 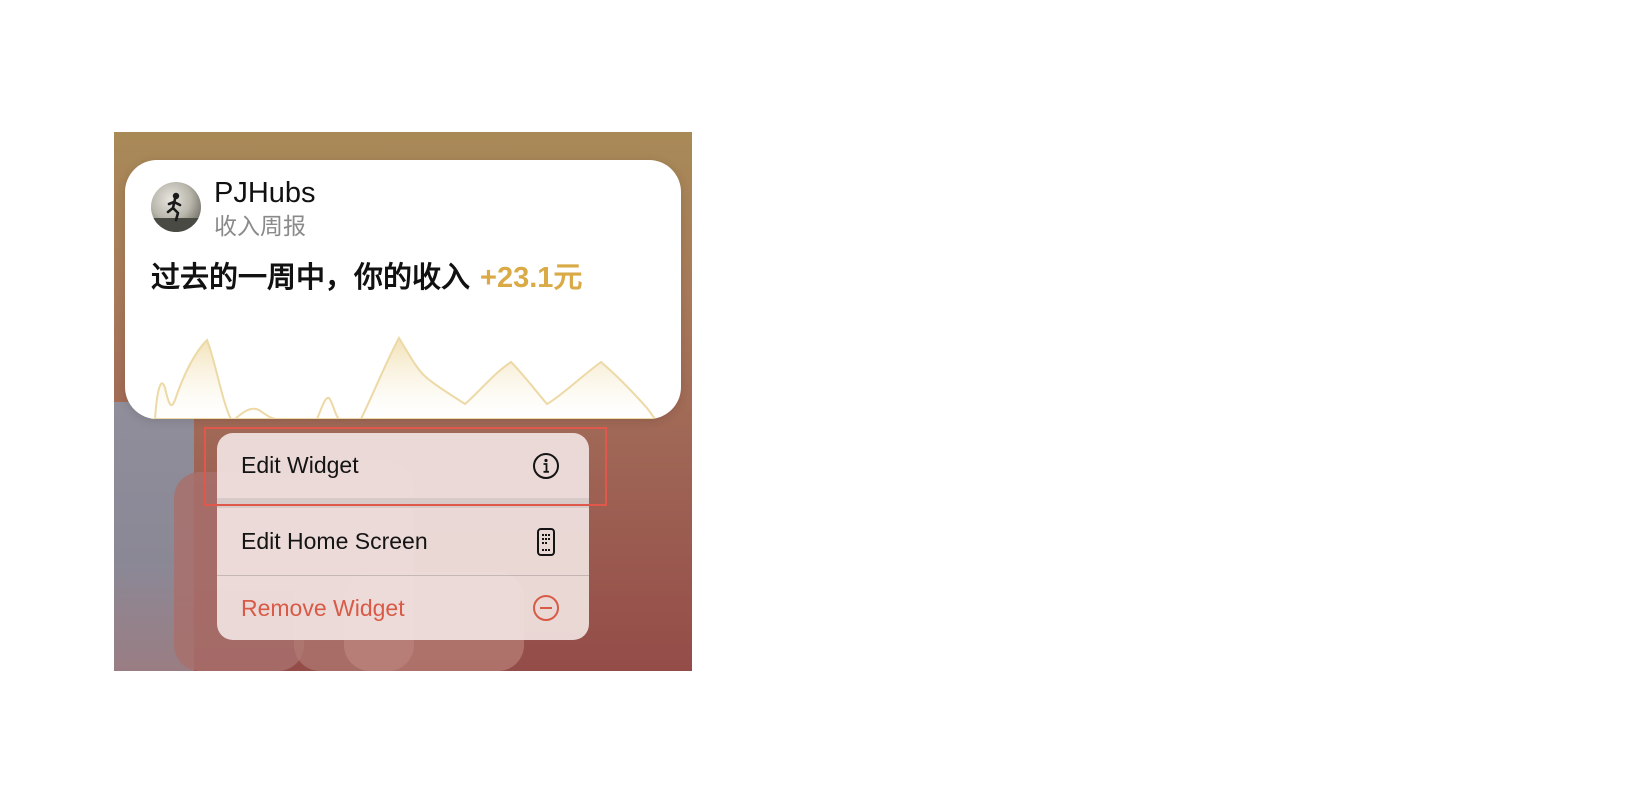 I want to click on edit-home-screen-menu-item: Edit Home Screen, so click(x=403, y=541).